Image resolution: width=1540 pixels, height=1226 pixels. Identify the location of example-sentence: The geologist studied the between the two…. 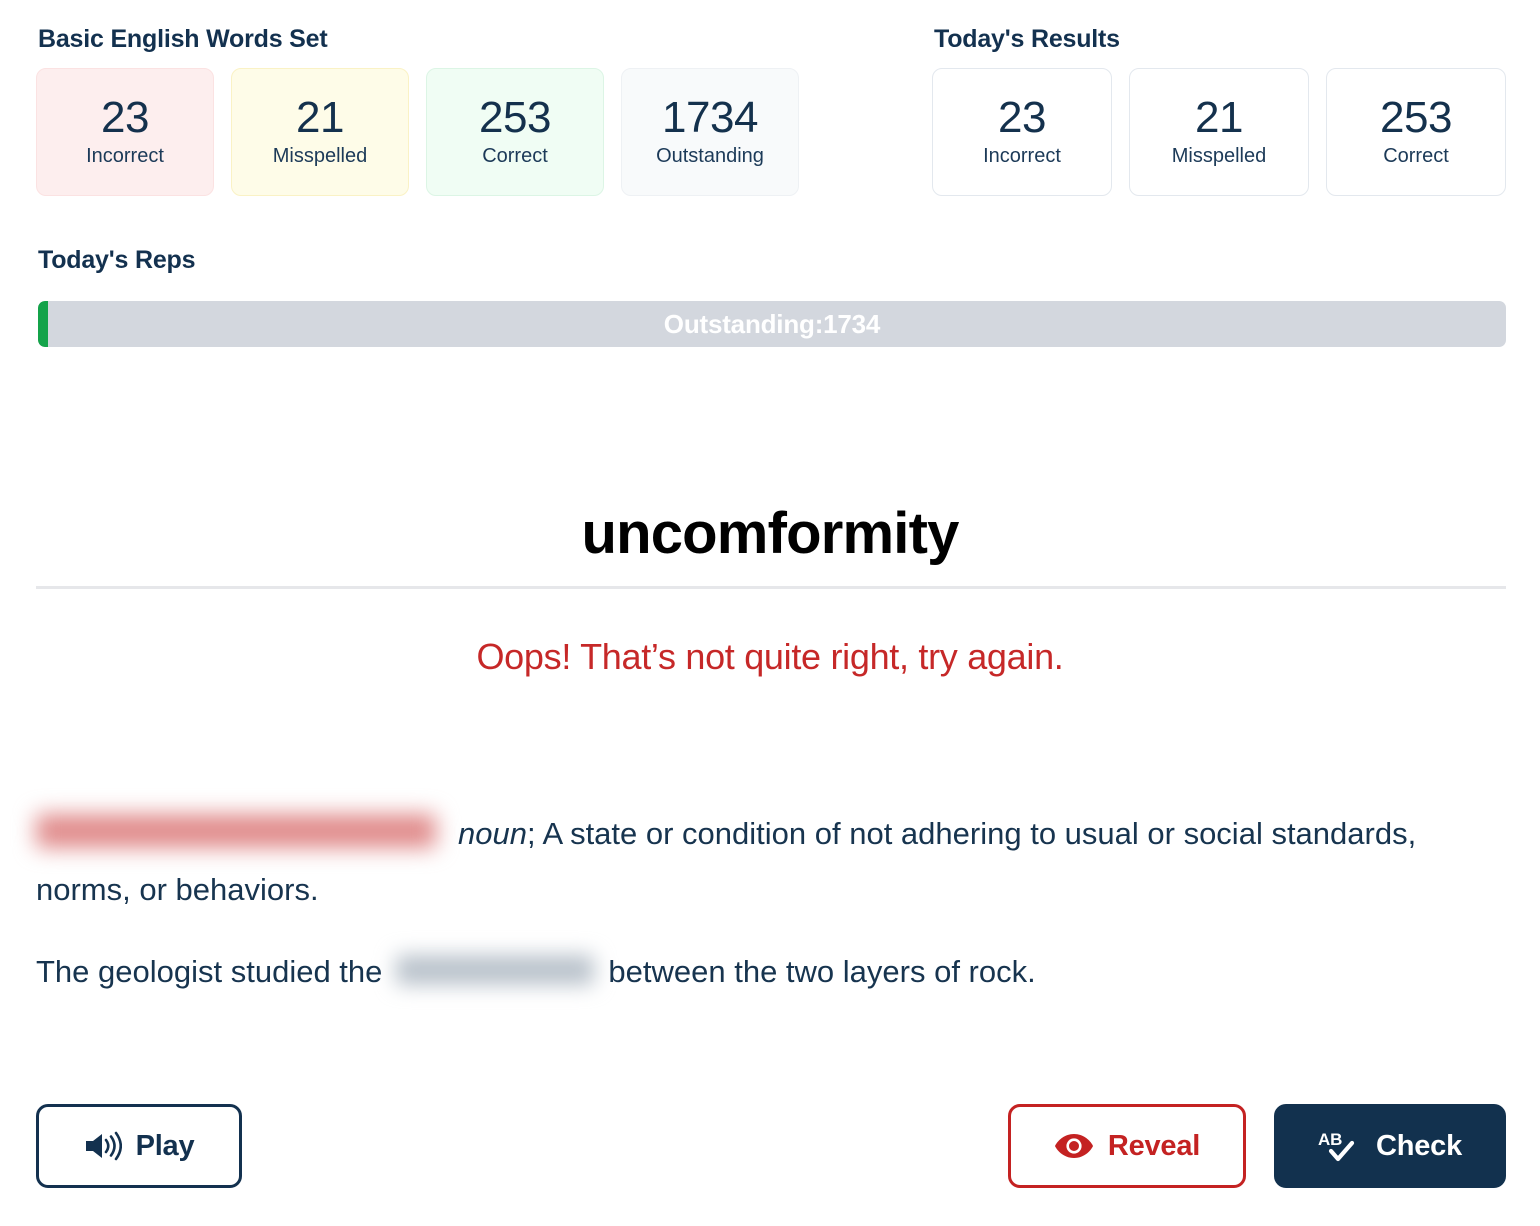
(766, 972).